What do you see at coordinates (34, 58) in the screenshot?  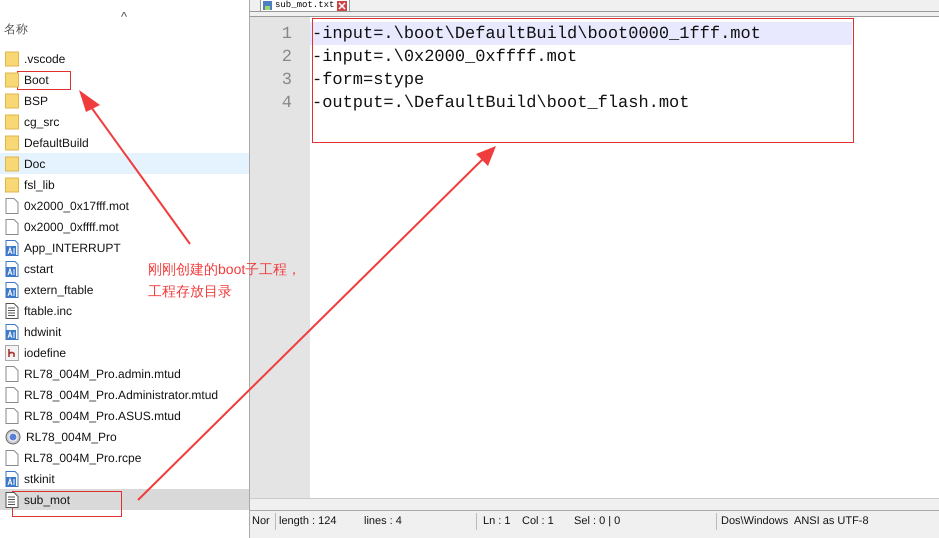 I see `file-item: .vscode` at bounding box center [34, 58].